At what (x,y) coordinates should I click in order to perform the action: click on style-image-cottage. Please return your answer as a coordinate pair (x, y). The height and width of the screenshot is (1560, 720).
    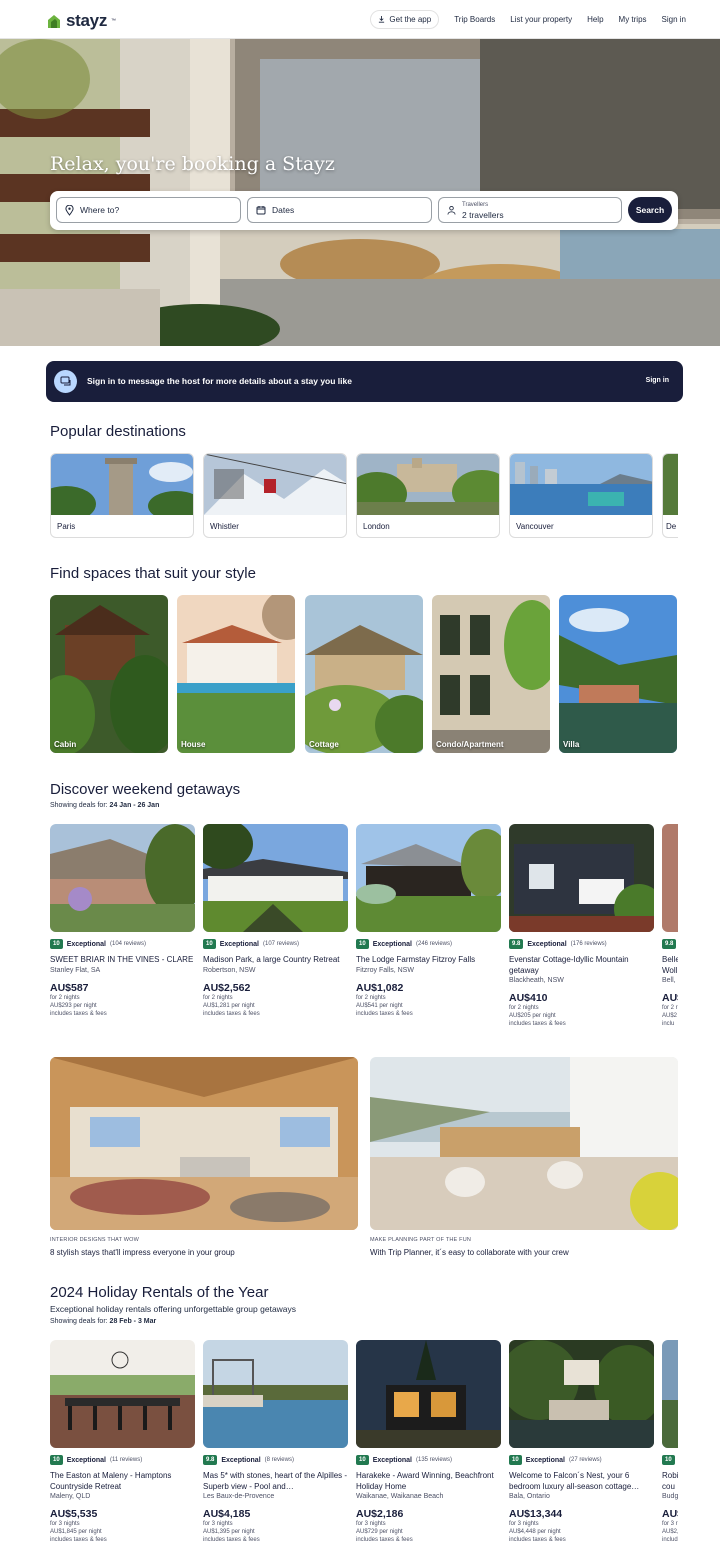
    Looking at the image, I should click on (364, 674).